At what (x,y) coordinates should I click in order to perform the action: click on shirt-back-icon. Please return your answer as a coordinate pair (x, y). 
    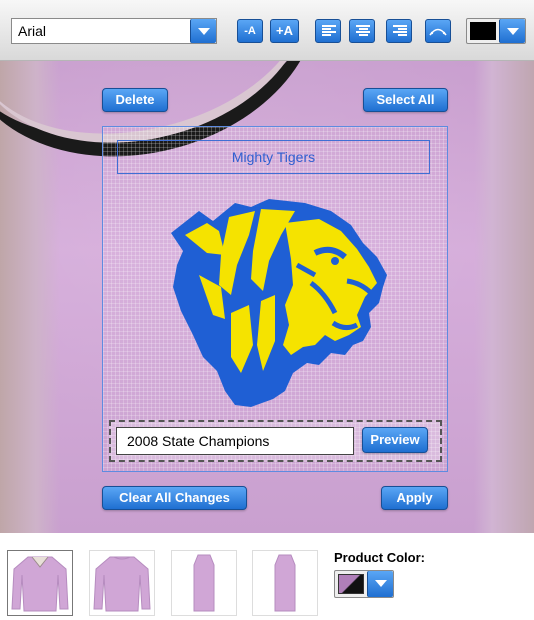
    Looking at the image, I should click on (122, 584).